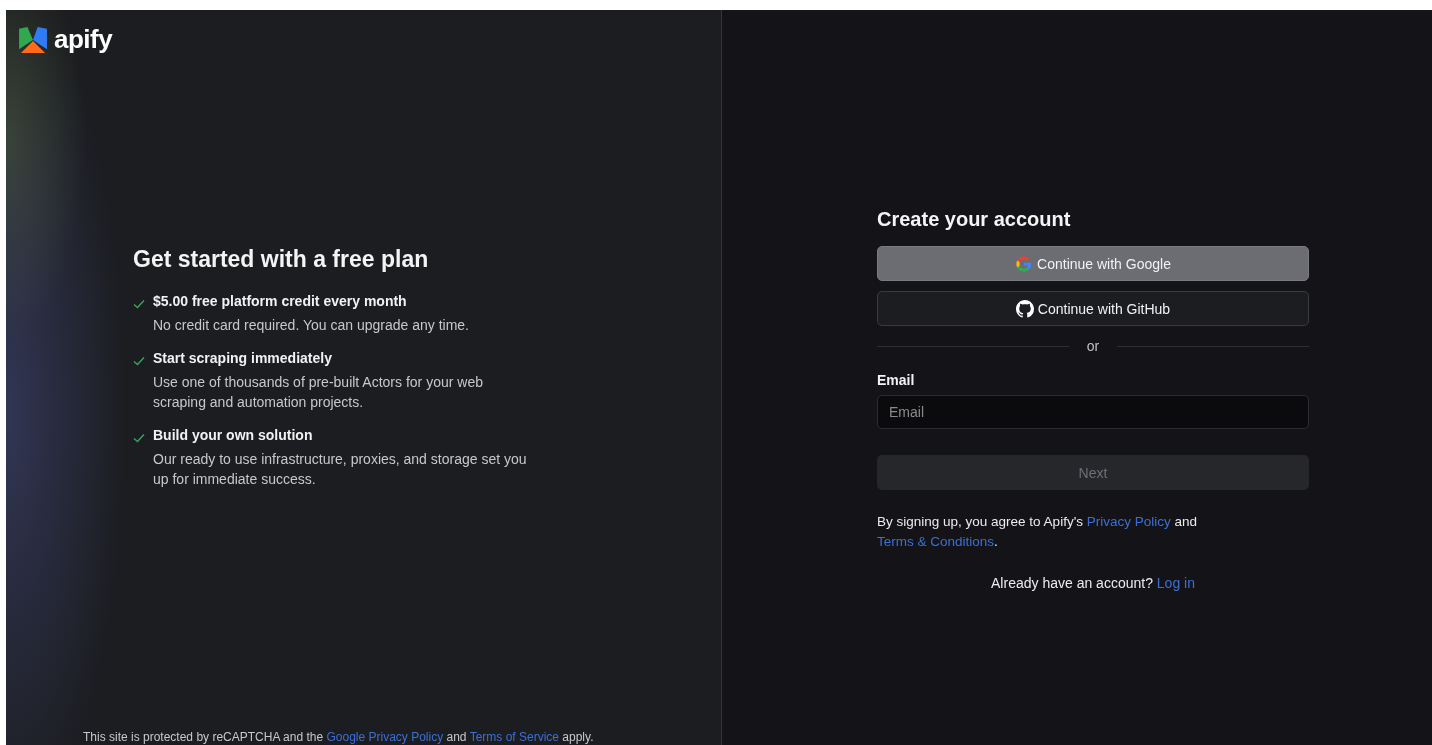 Image resolution: width=1432 pixels, height=745 pixels. What do you see at coordinates (1024, 263) in the screenshot?
I see `google-icon` at bounding box center [1024, 263].